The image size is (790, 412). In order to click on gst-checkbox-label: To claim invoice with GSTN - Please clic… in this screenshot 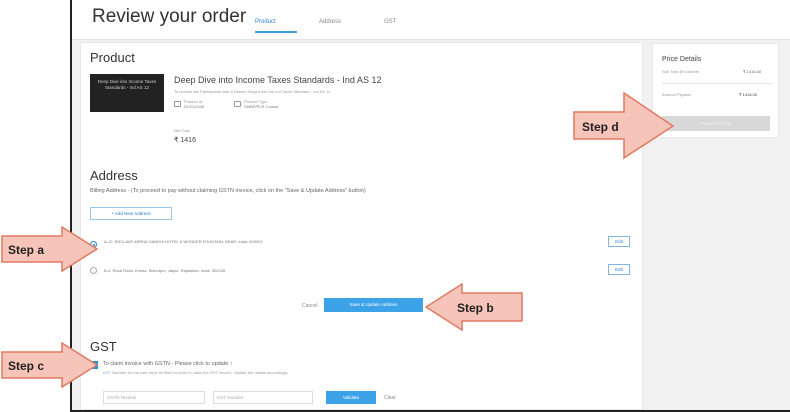, I will do `click(168, 364)`.